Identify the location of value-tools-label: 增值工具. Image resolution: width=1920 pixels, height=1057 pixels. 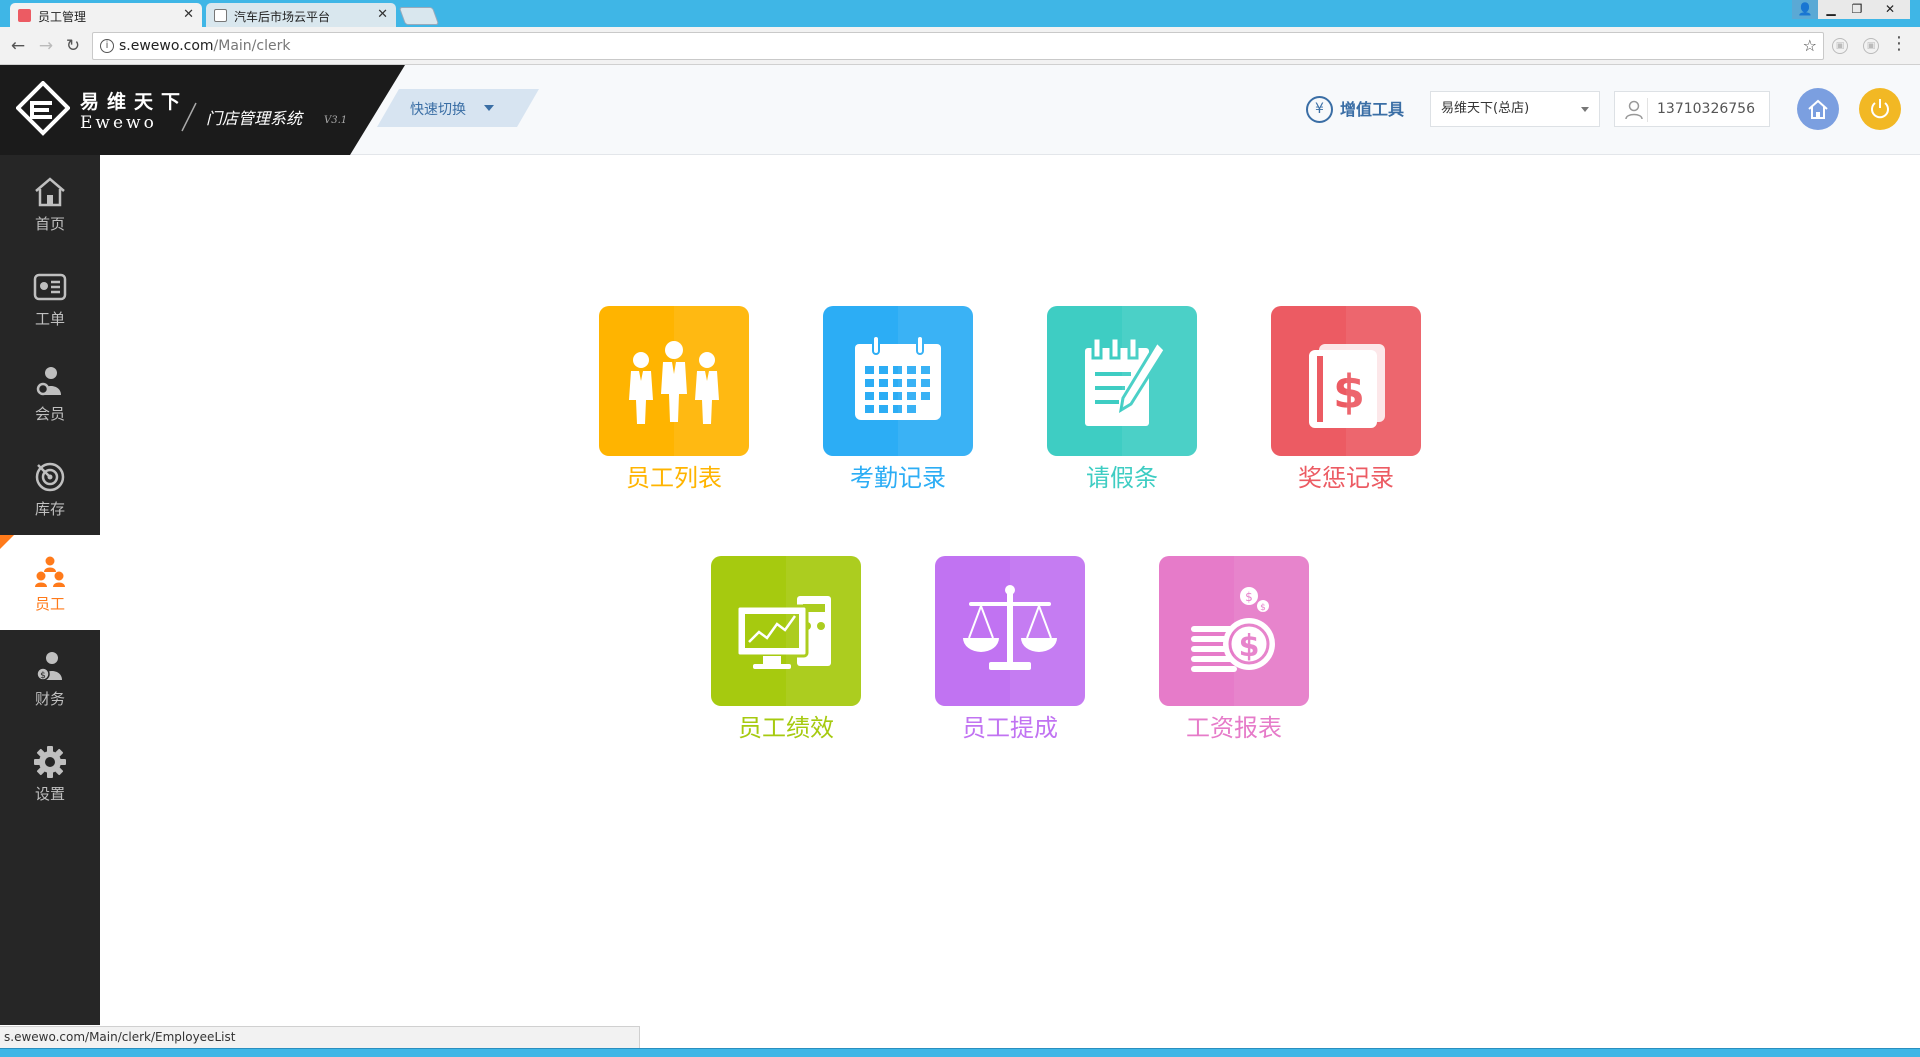
(1372, 109).